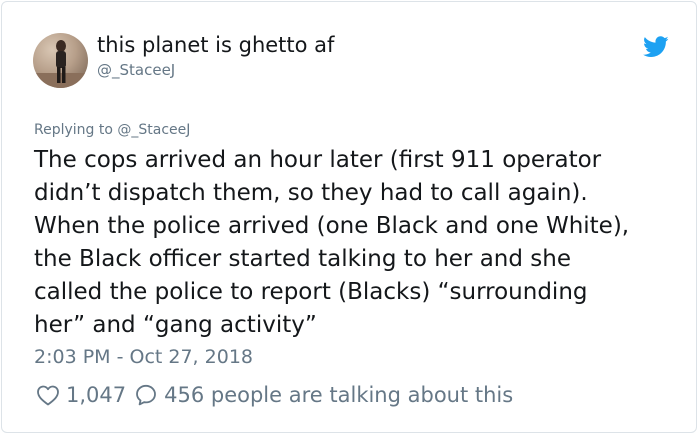 The height and width of the screenshot is (436, 700). Describe the element at coordinates (215, 45) in the screenshot. I see `display-name: this planet is ghetto af` at that location.